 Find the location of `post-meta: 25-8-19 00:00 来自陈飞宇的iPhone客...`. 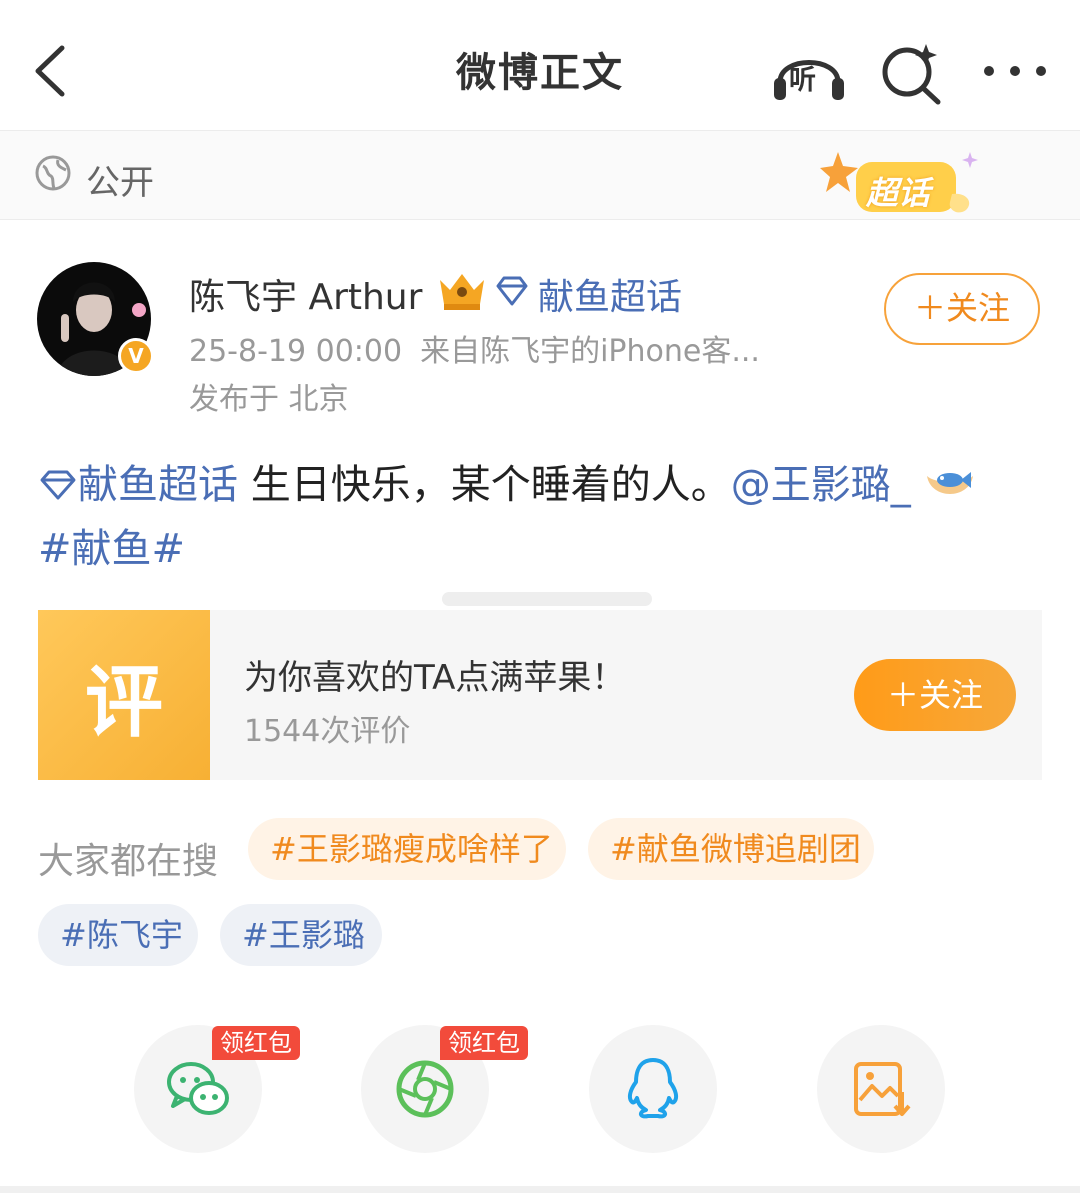

post-meta: 25-8-19 00:00 来自陈飞宇的iPhone客... is located at coordinates (474, 348).